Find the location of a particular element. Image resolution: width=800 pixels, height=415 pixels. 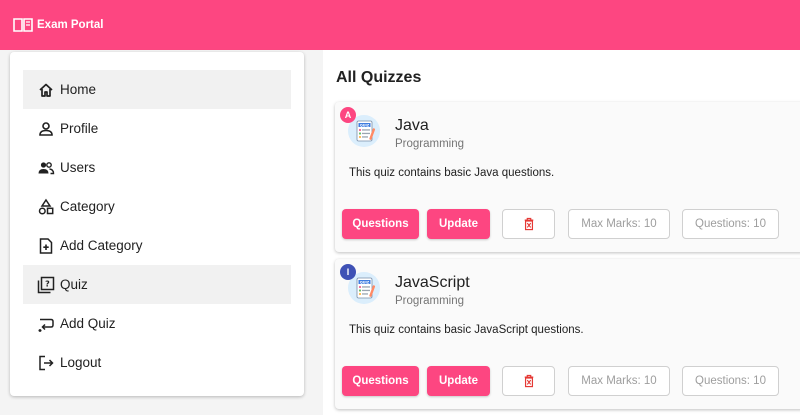

quiz-description: This quiz contains basic Java questions. is located at coordinates (452, 173).